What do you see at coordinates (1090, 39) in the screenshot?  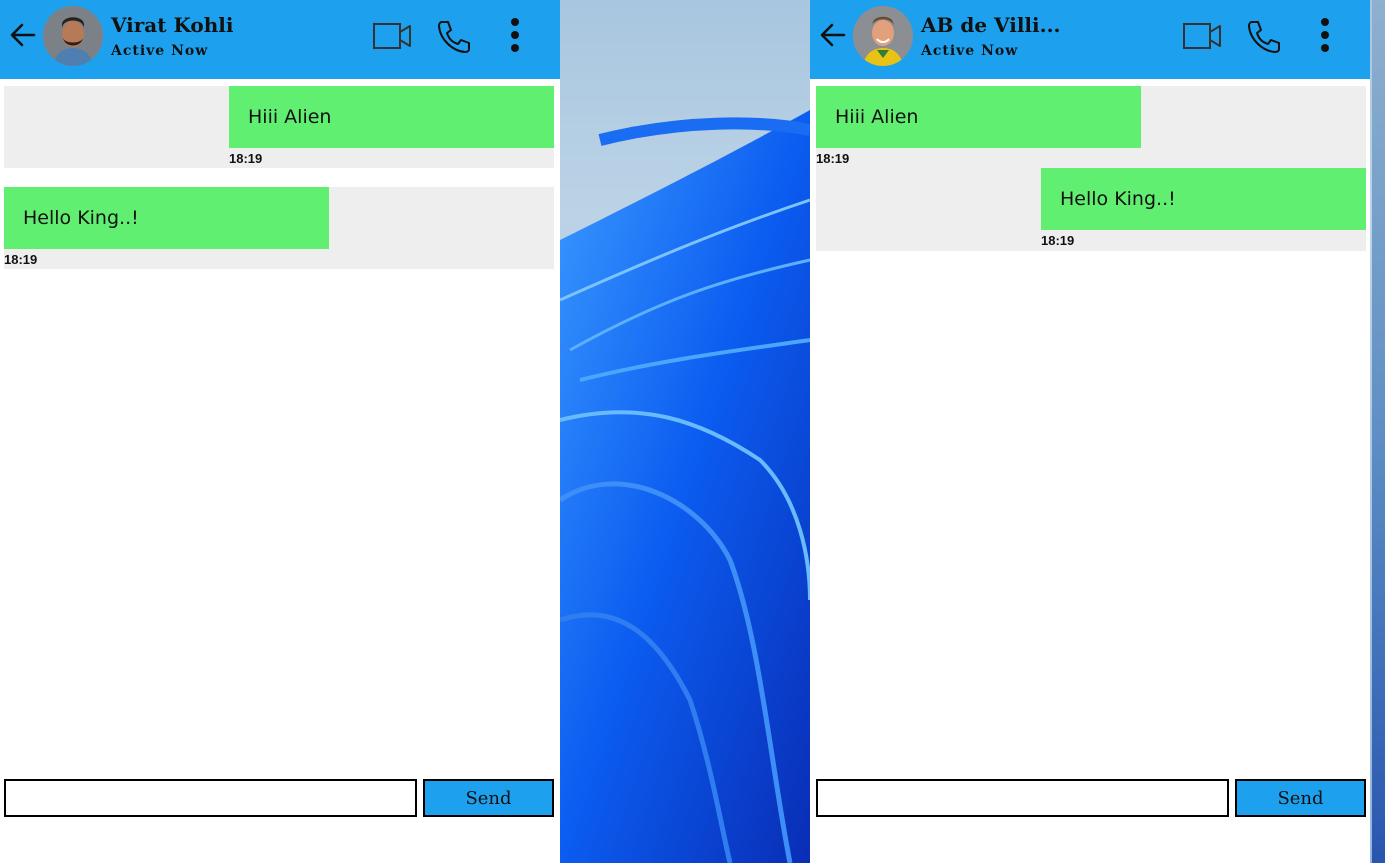 I see `chat-header: AB de Villi... Active Now` at bounding box center [1090, 39].